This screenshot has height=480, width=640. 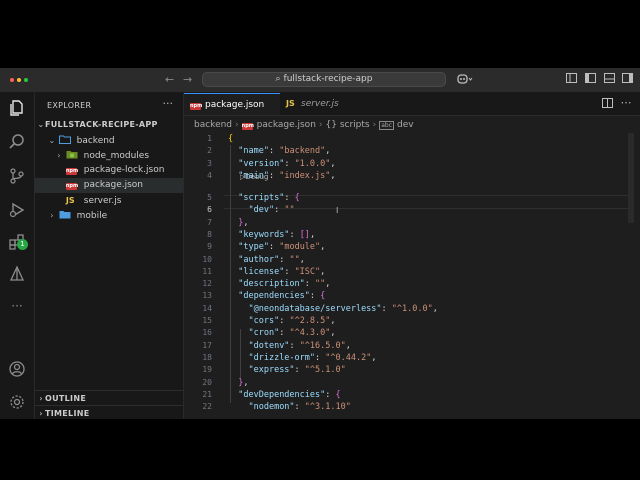 I want to click on more-icon: ···, so click(x=17, y=306).